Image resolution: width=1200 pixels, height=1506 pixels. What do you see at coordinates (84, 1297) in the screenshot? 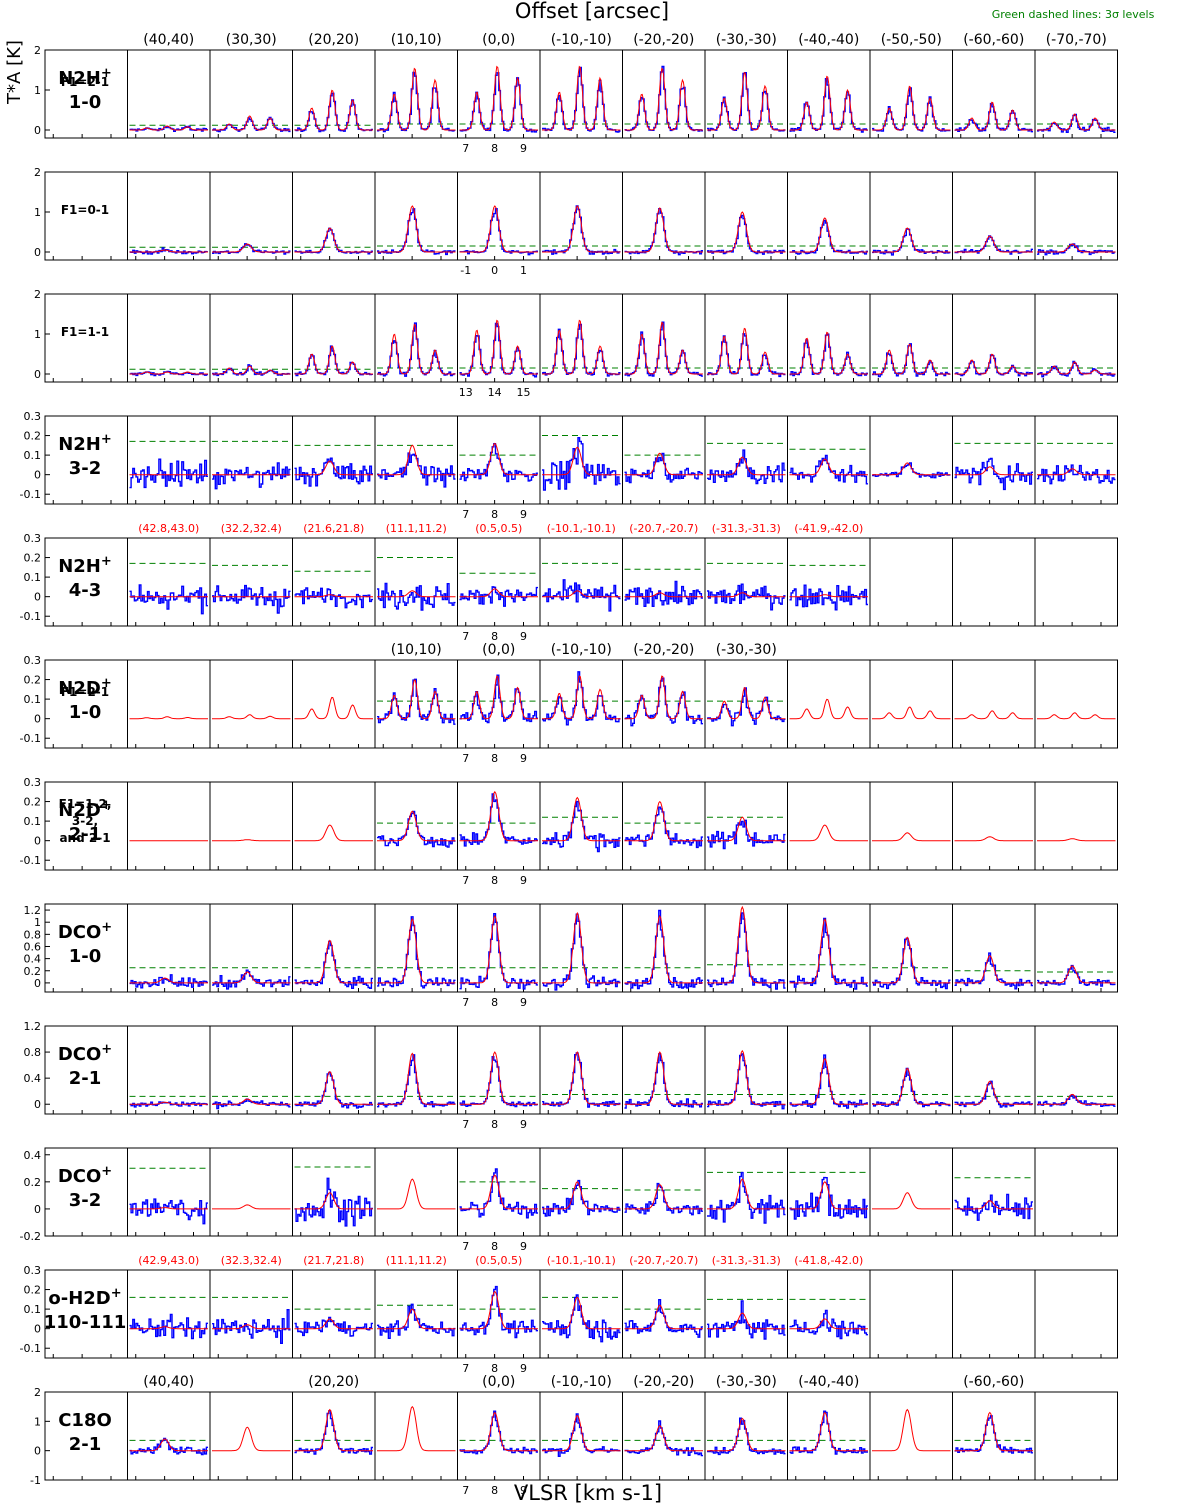
I see `species-label: o-H2D+` at bounding box center [84, 1297].